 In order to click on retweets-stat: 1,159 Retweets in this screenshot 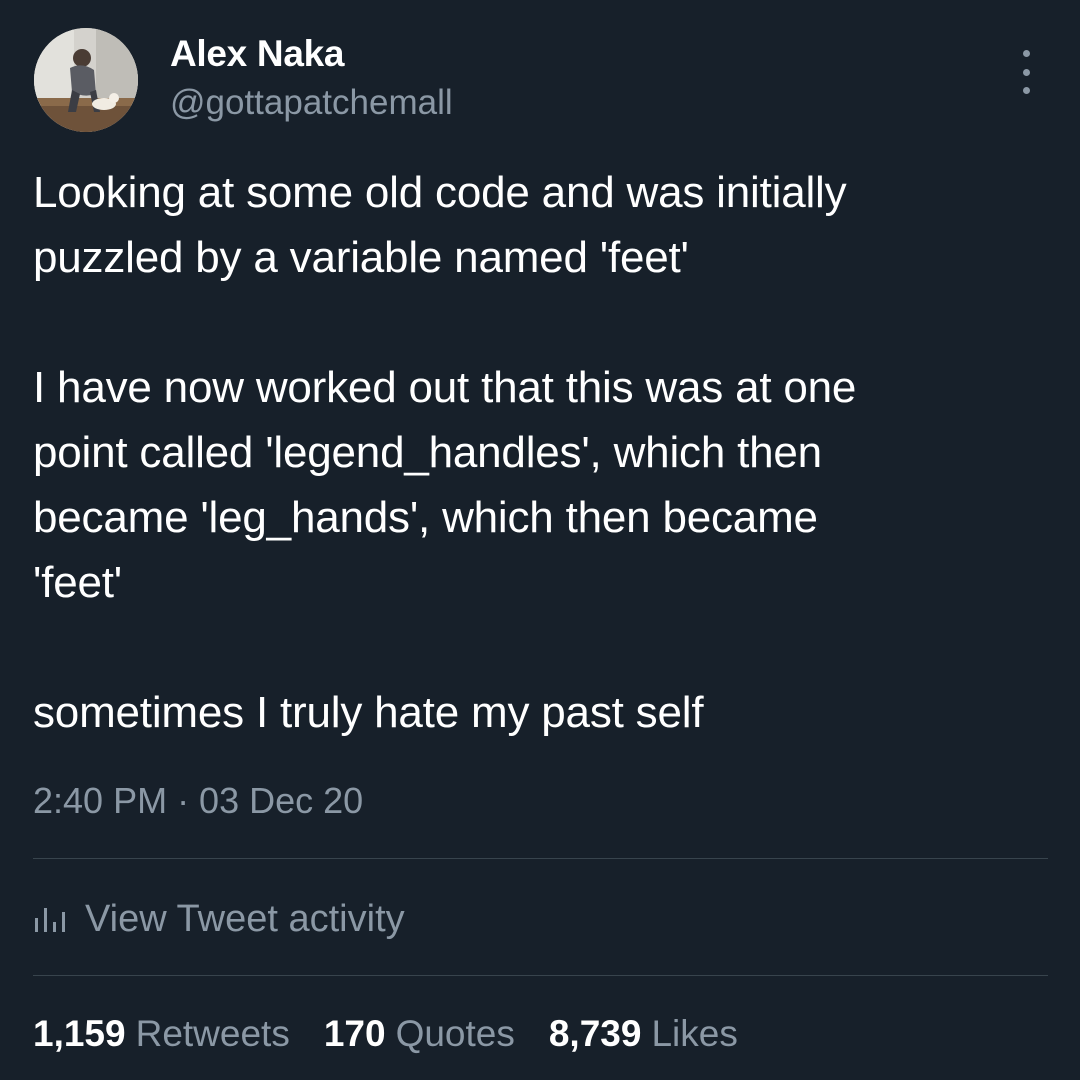, I will do `click(161, 1034)`.